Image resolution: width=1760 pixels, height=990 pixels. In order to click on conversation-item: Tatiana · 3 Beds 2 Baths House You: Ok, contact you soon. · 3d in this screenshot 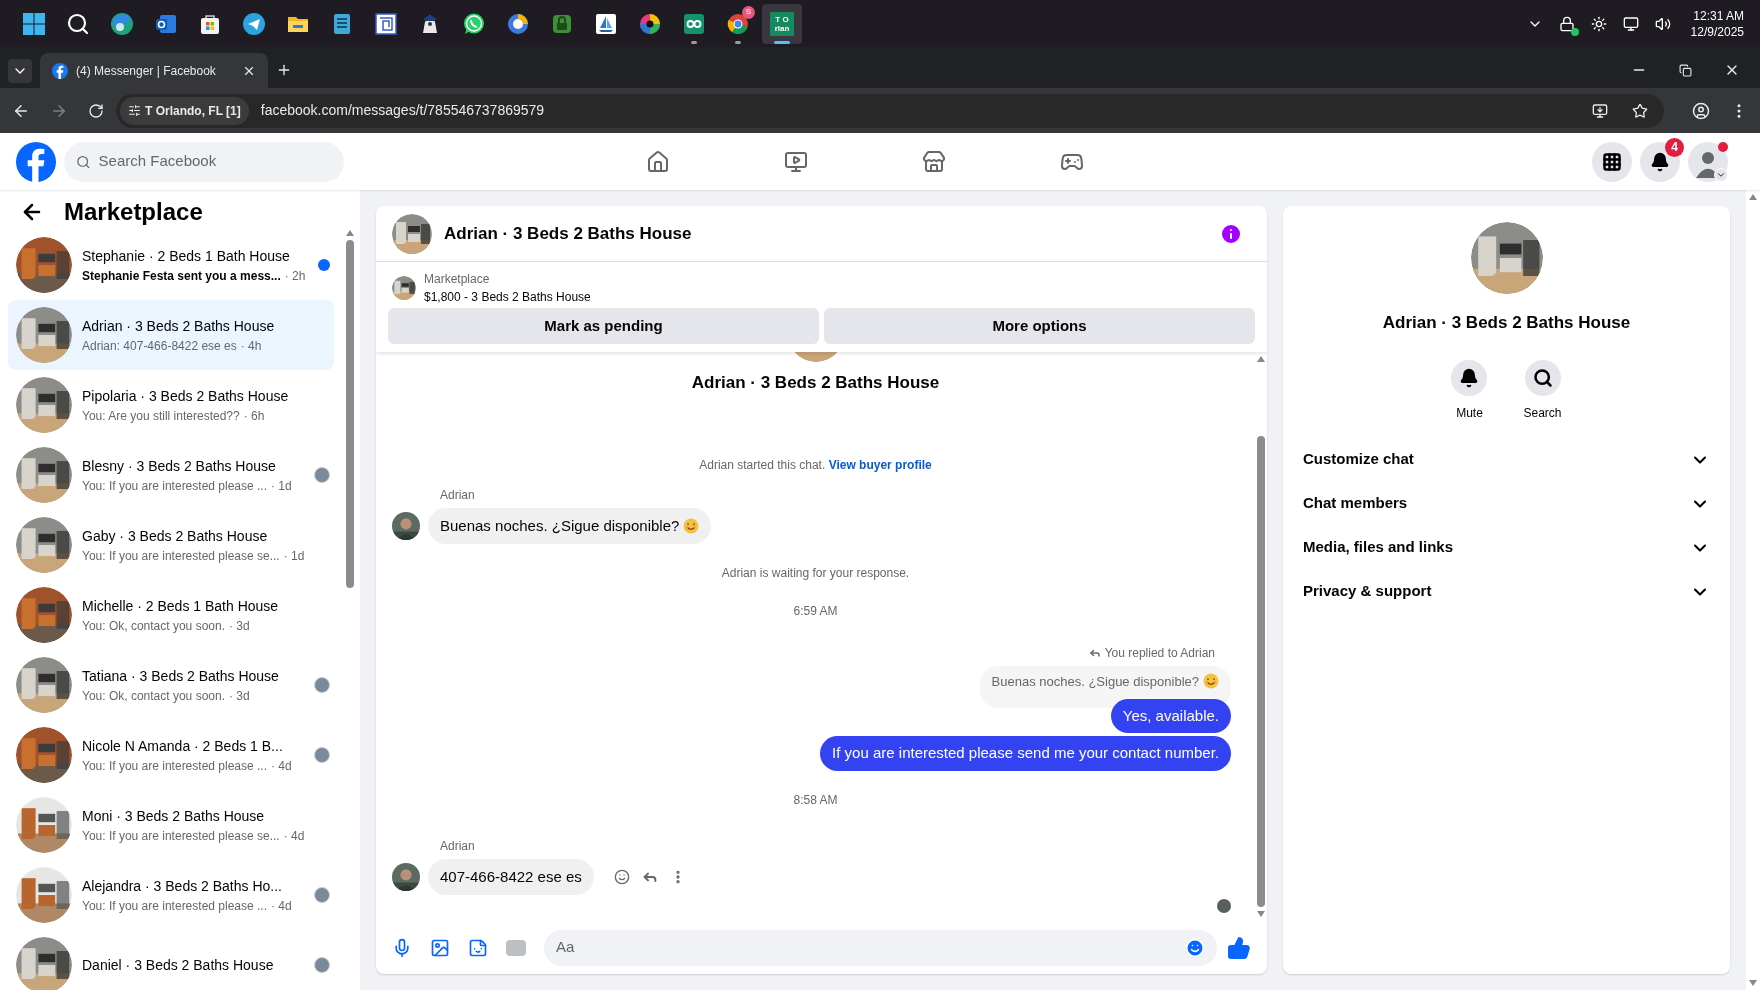, I will do `click(171, 685)`.